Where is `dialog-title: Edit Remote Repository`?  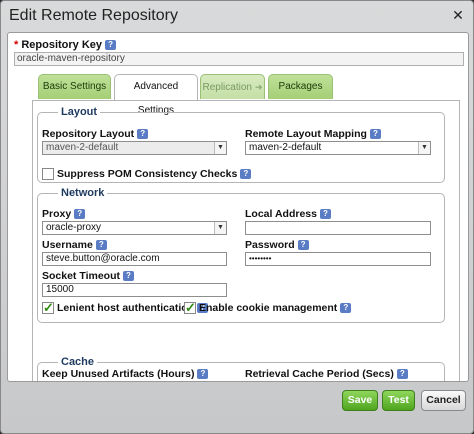
dialog-title: Edit Remote Repository is located at coordinates (93, 15).